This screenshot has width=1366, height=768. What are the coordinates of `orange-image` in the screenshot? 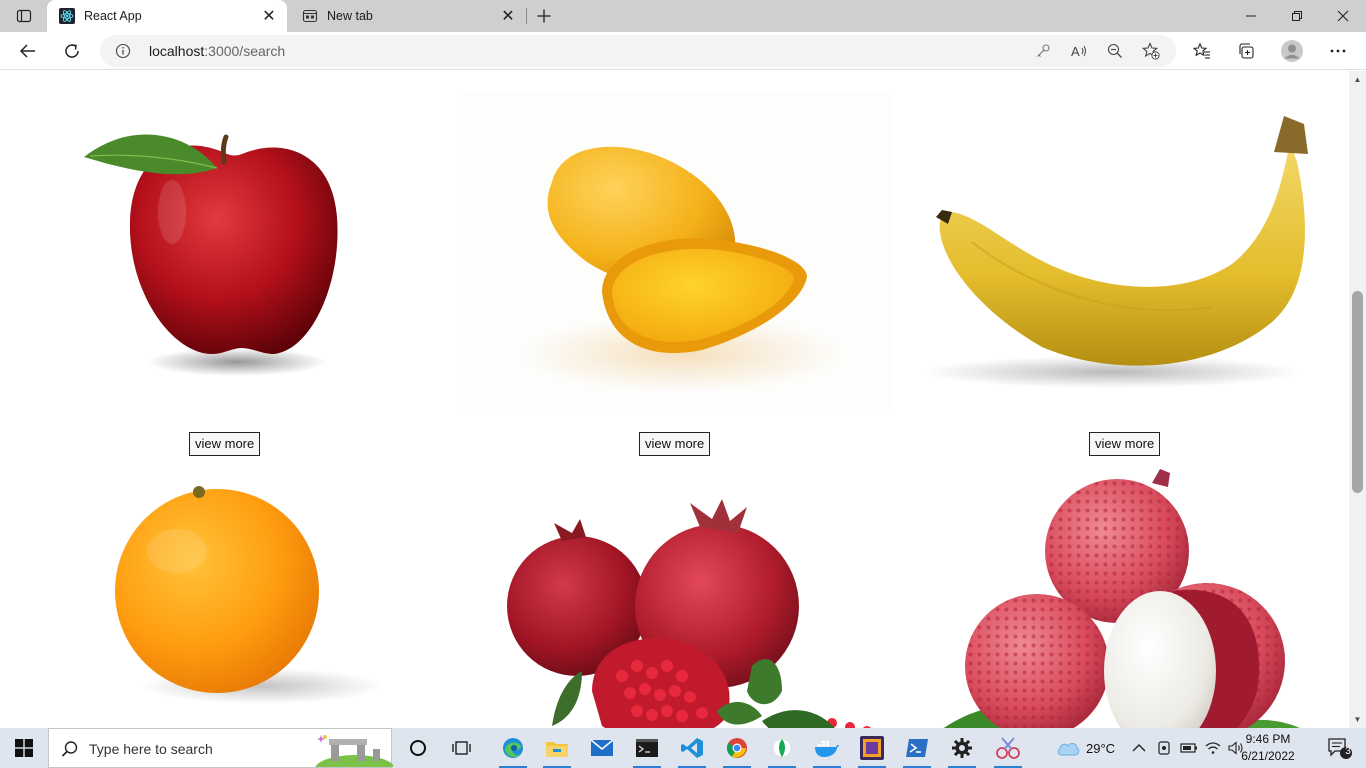 It's located at (227, 594).